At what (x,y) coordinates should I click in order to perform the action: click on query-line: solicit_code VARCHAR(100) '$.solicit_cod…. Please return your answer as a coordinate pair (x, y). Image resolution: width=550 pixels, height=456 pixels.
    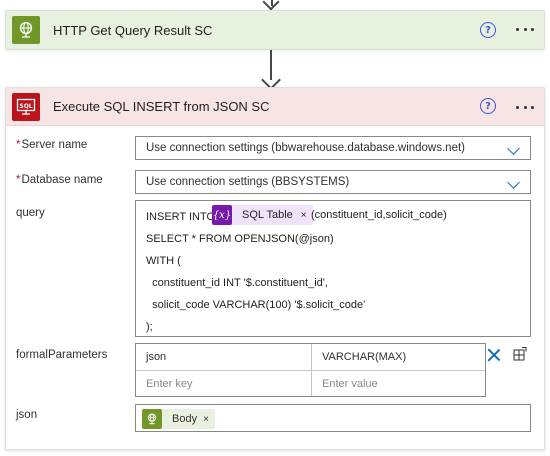
    Looking at the image, I should click on (256, 305).